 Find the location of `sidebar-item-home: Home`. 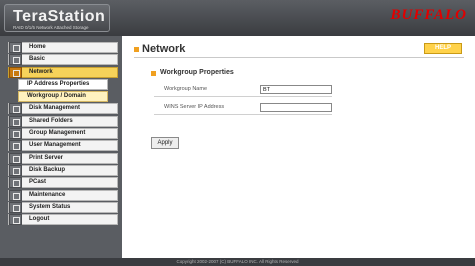

sidebar-item-home: Home is located at coordinates (63, 47).